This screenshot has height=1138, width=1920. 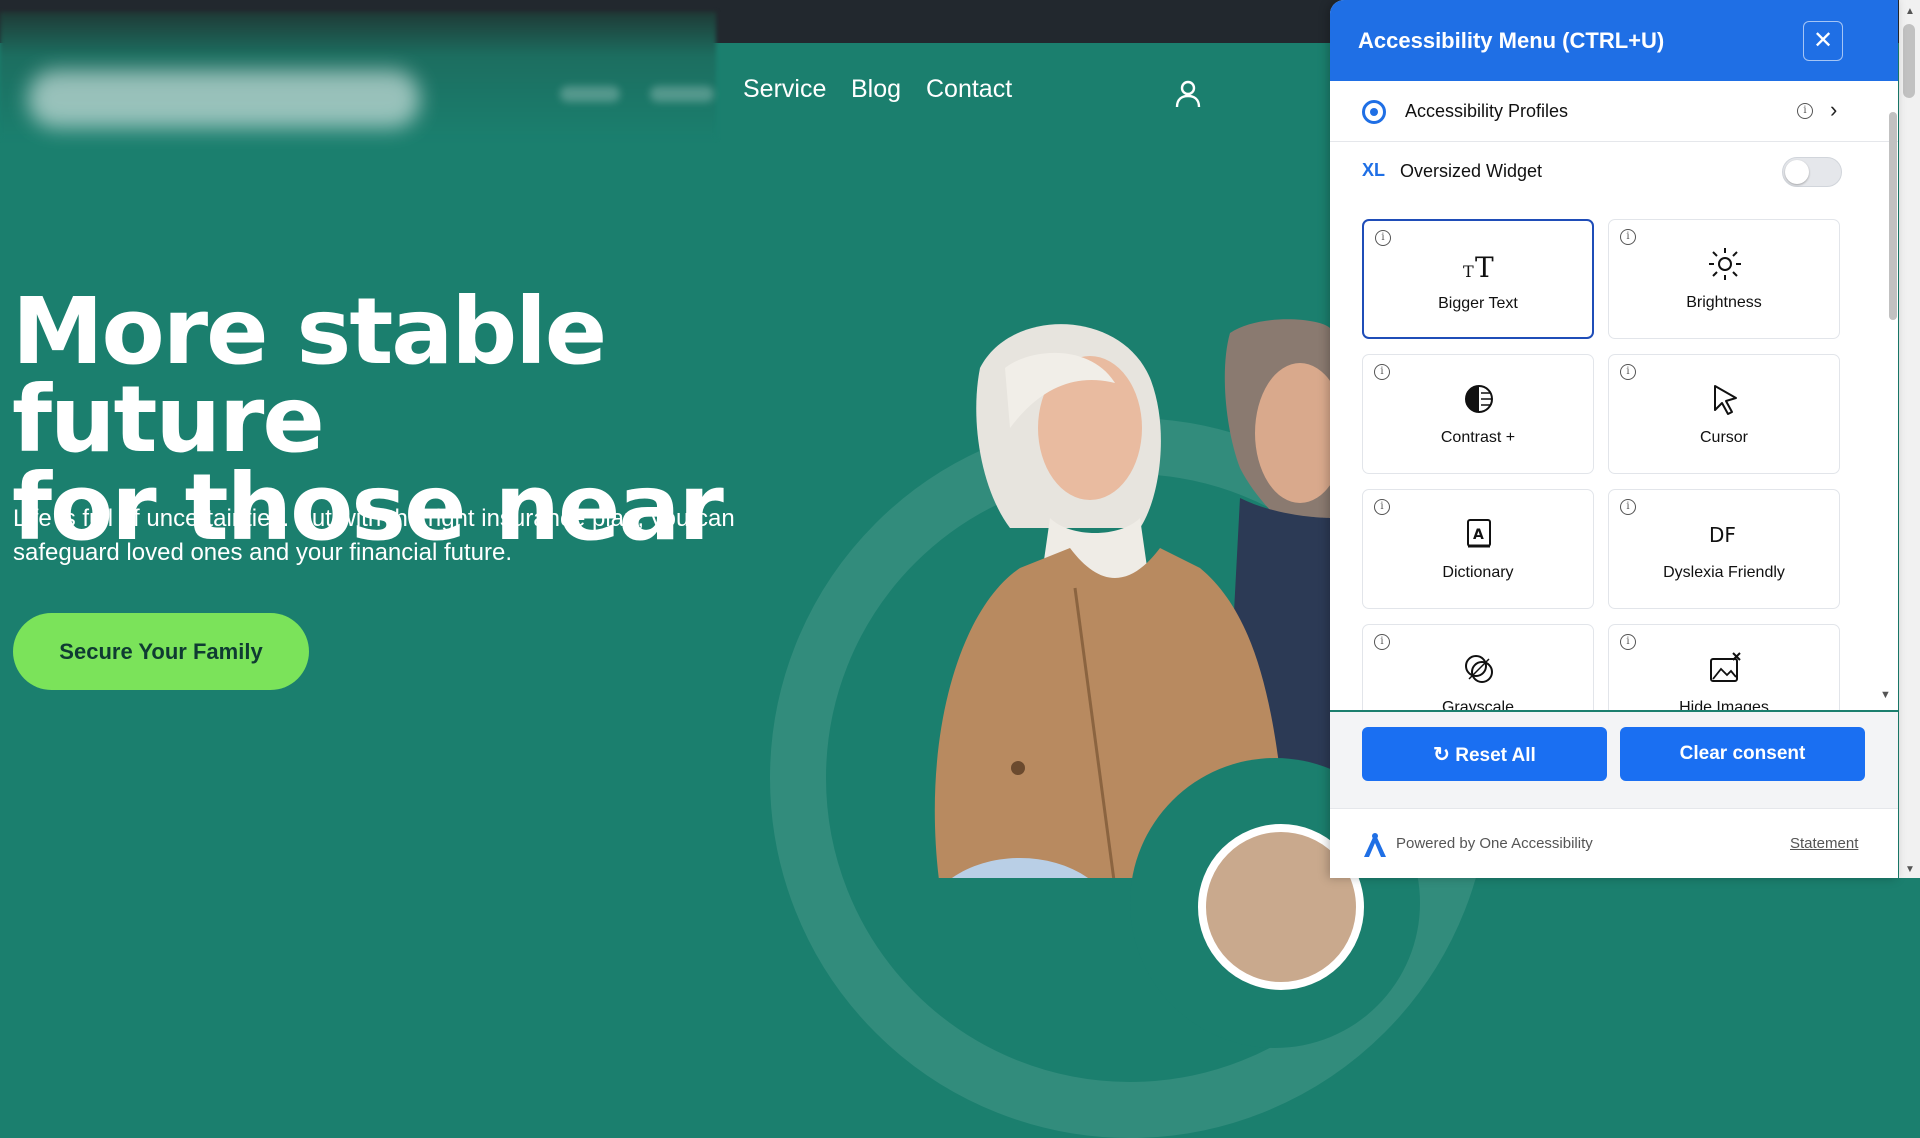 I want to click on statement-link: Statement, so click(x=1824, y=843).